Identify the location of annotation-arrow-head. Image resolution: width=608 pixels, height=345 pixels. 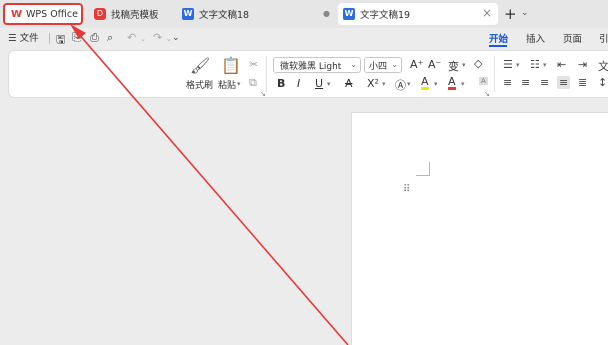
(78, 31).